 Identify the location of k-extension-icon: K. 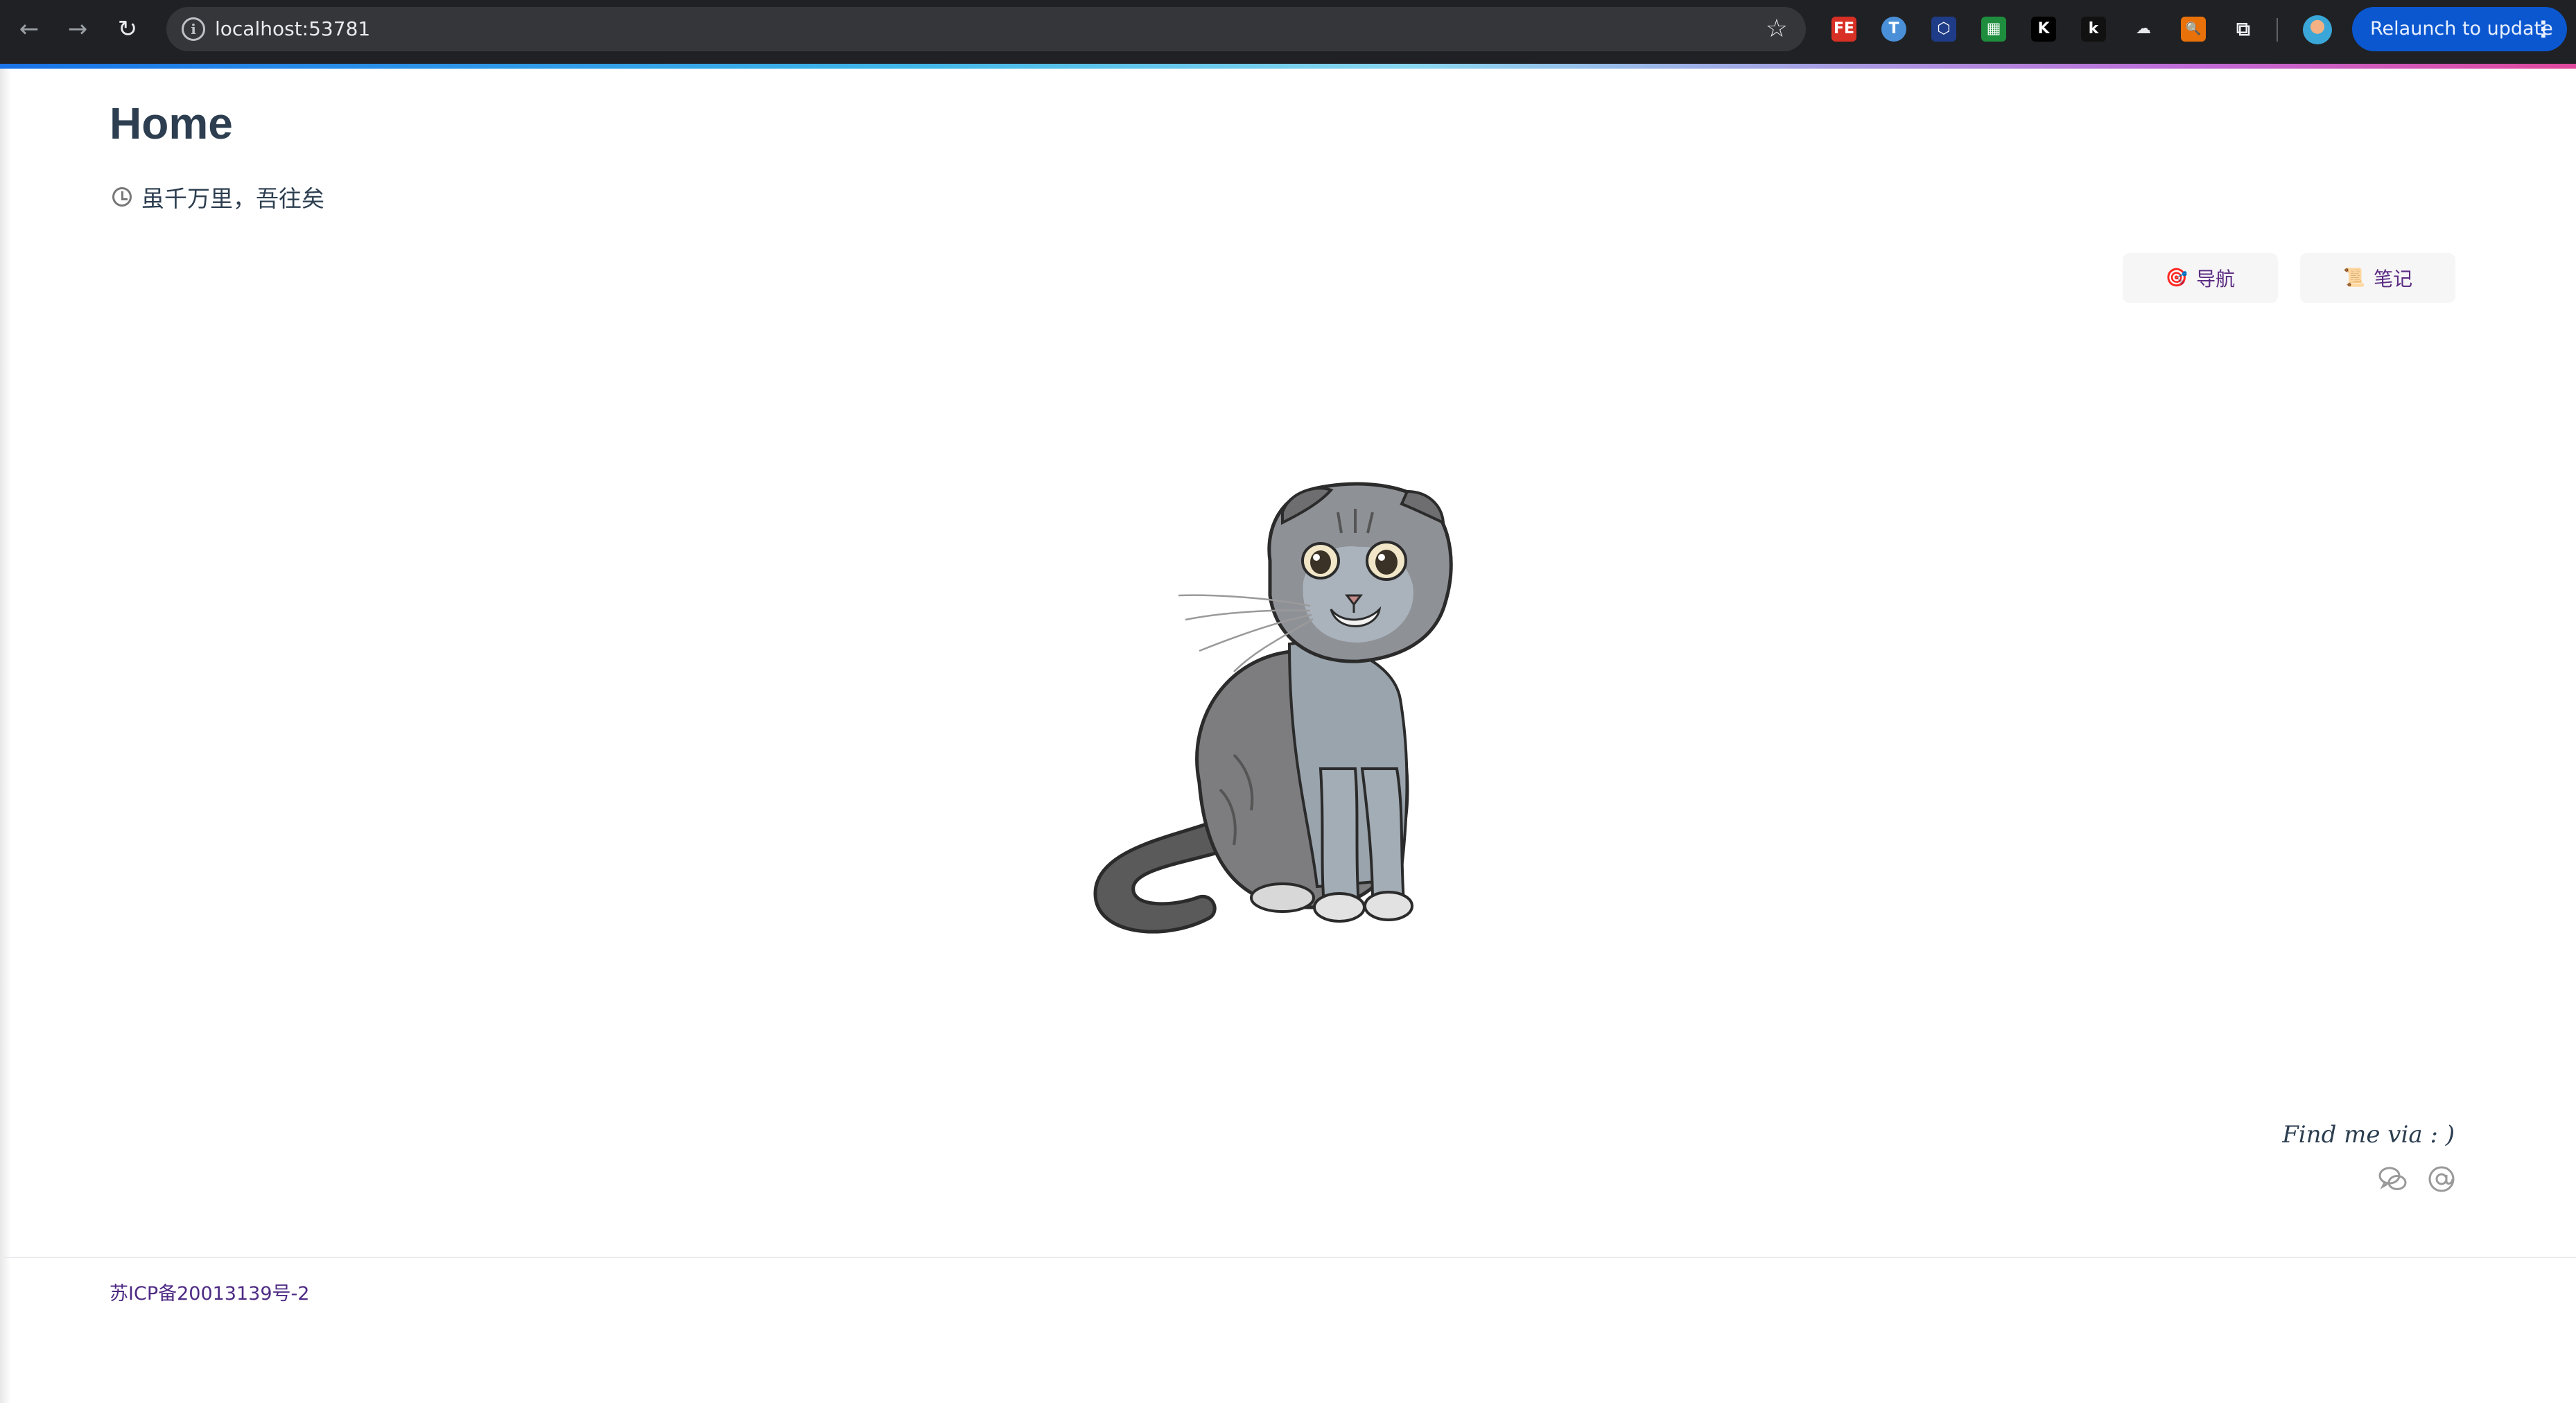
(2043, 30).